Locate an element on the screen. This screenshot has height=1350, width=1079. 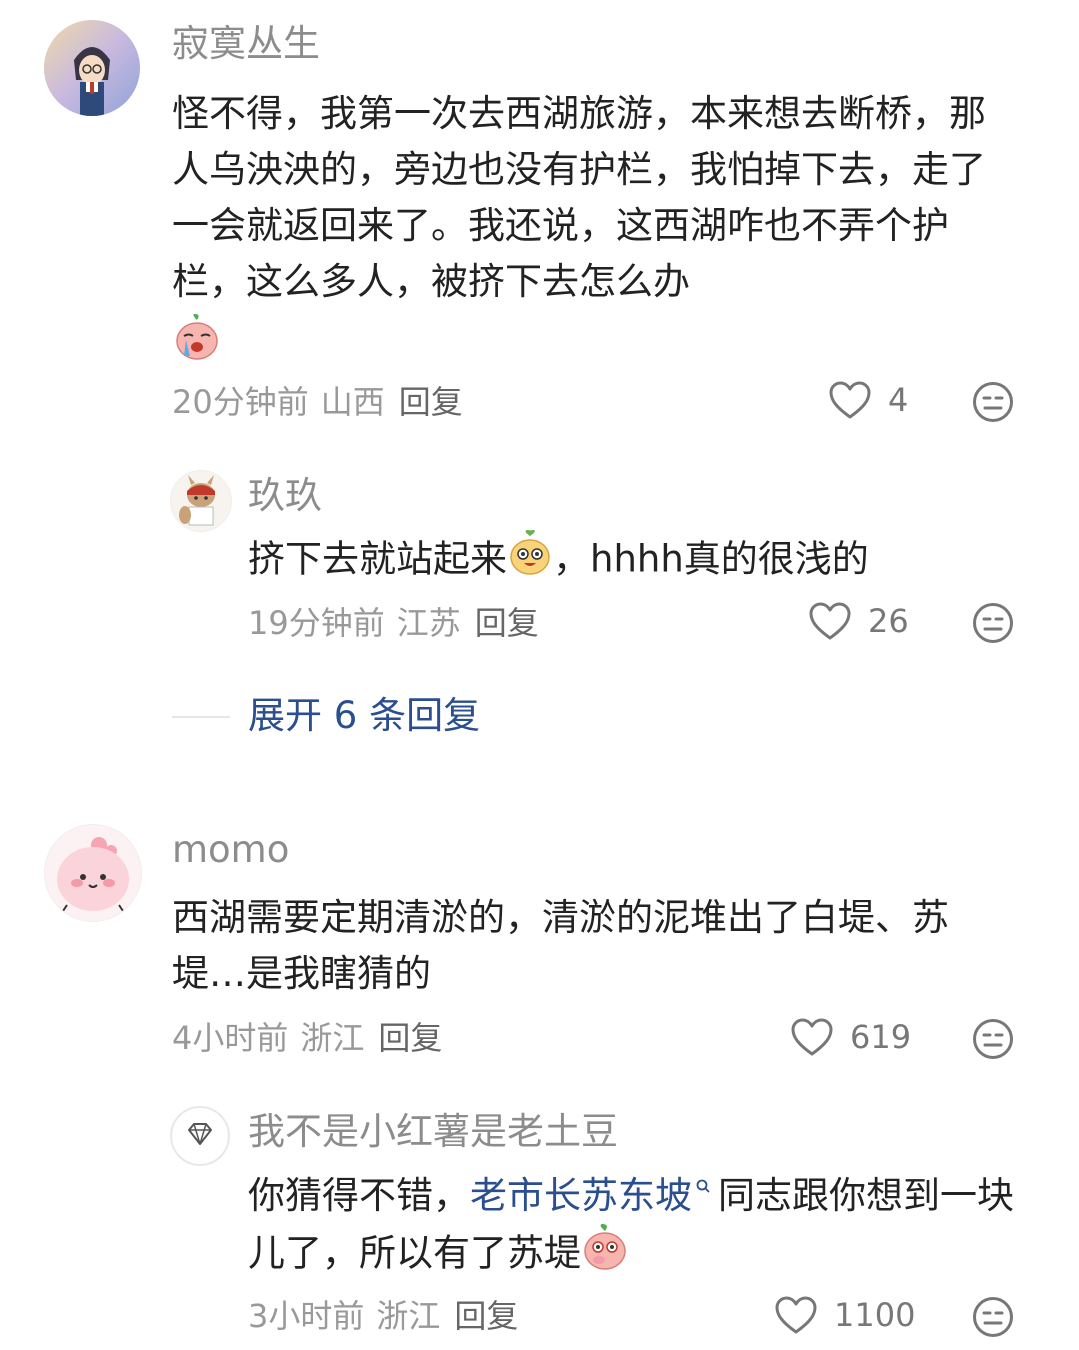
reply-text-after: ，hhhh真的很浅的 is located at coordinates (711, 559).